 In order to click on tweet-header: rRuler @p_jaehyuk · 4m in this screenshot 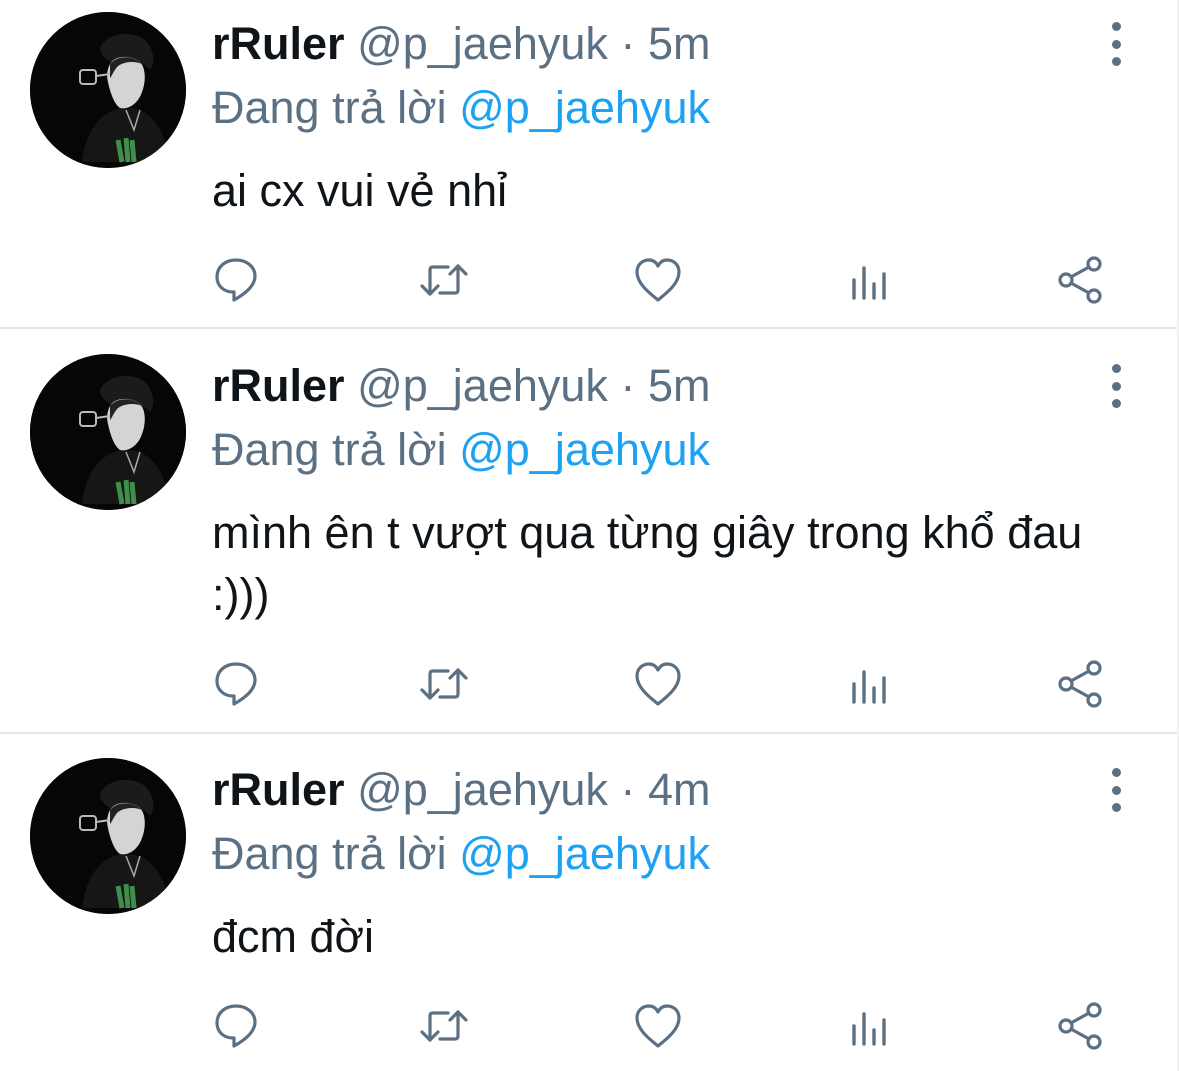, I will do `click(461, 790)`.